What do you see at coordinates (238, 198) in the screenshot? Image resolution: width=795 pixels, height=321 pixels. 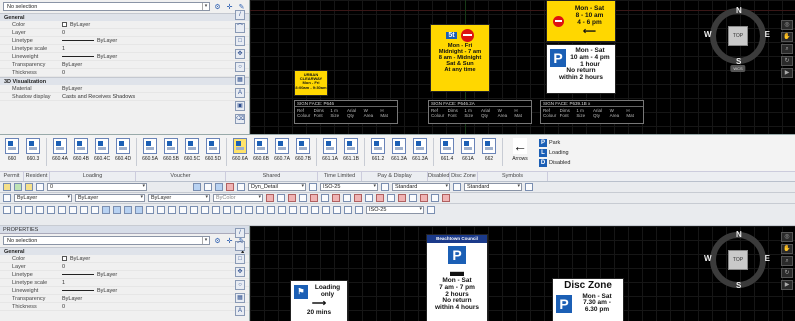 I see `plotstyle-dropdown: ByColor` at bounding box center [238, 198].